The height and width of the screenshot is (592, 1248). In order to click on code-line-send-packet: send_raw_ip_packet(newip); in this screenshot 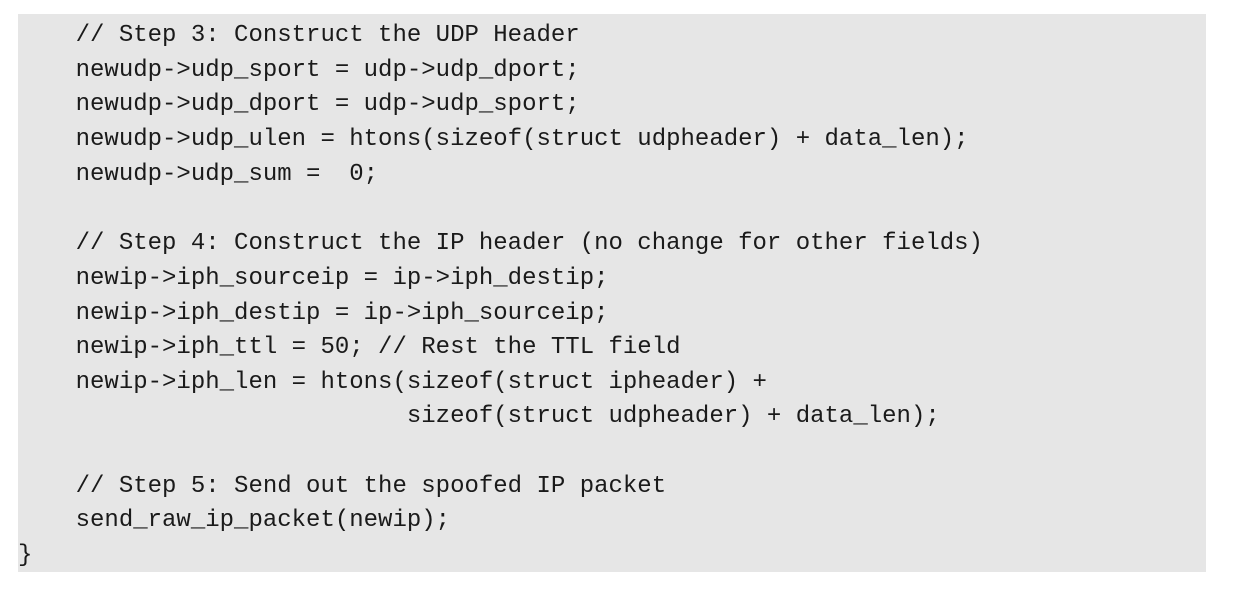, I will do `click(234, 520)`.